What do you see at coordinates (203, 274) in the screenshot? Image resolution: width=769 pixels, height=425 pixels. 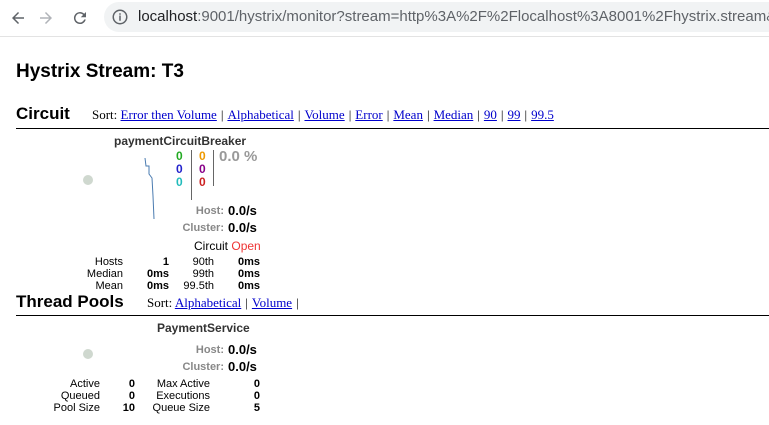 I see `p99-label: 99th` at bounding box center [203, 274].